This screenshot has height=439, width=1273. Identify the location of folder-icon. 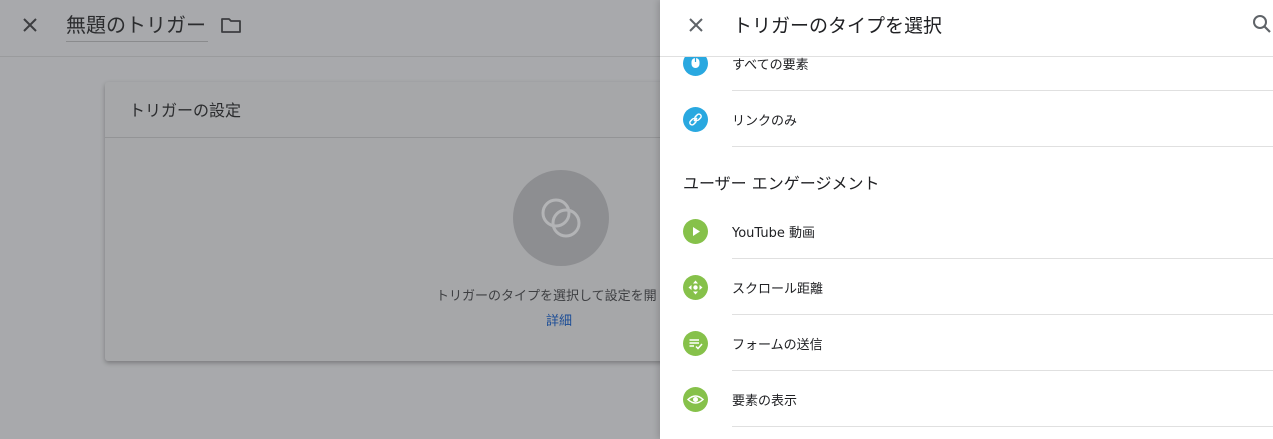
(231, 25).